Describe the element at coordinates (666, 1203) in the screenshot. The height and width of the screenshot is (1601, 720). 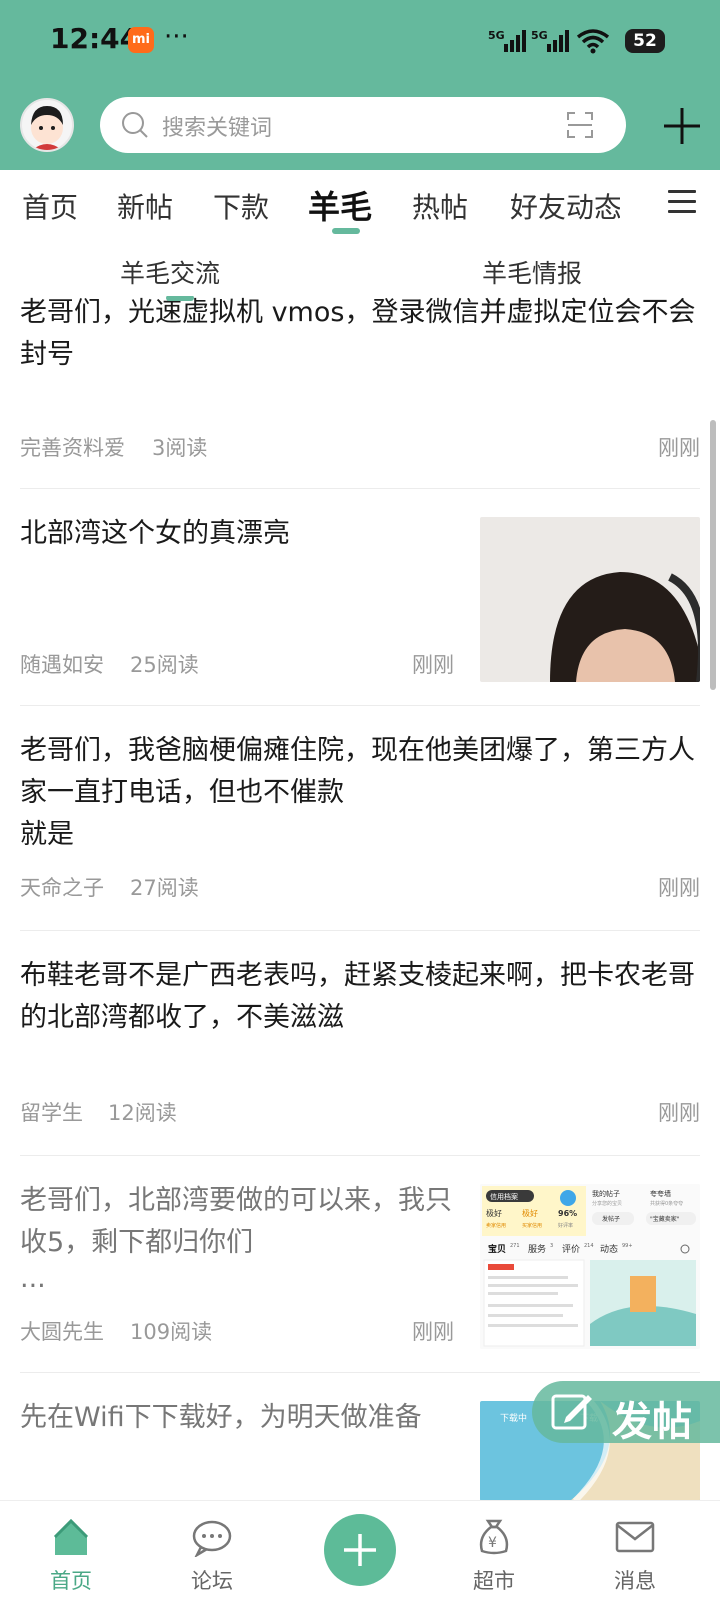
I see `svg-text: 共获得0条夸夸` at that location.